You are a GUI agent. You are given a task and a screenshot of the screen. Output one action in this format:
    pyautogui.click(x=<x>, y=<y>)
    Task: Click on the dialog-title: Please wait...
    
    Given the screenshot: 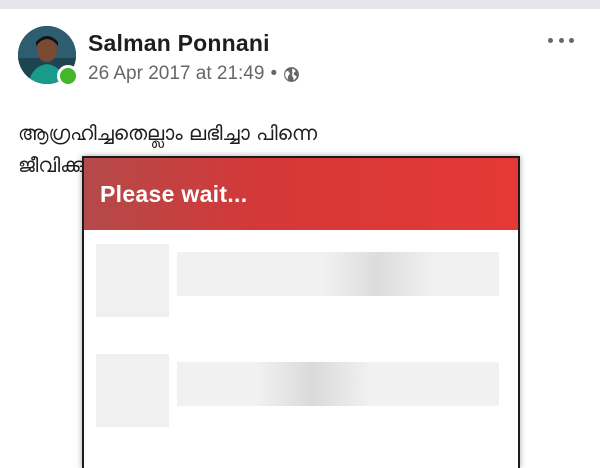 What is the action you would take?
    pyautogui.click(x=174, y=193)
    